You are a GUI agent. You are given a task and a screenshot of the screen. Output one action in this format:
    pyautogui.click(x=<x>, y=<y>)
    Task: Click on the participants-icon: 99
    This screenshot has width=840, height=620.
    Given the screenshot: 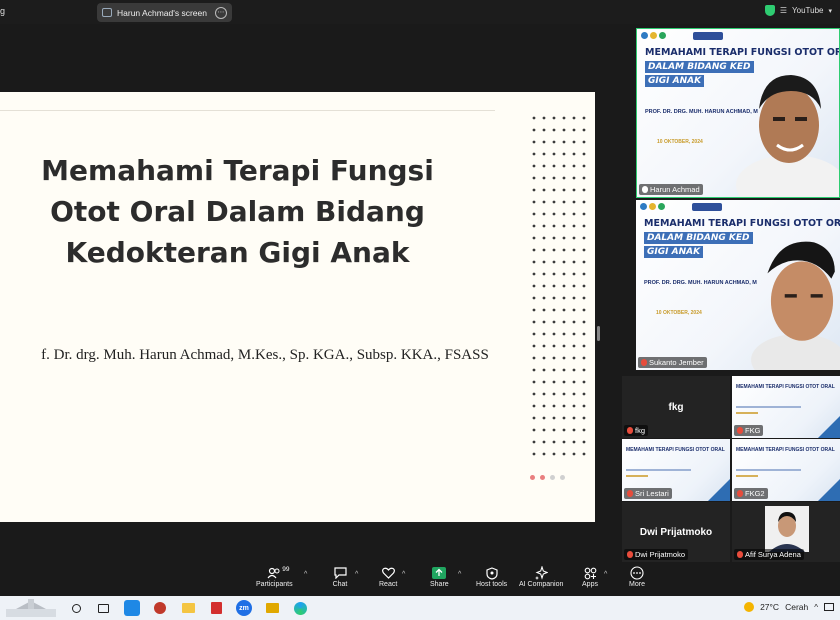 What is the action you would take?
    pyautogui.click(x=278, y=573)
    